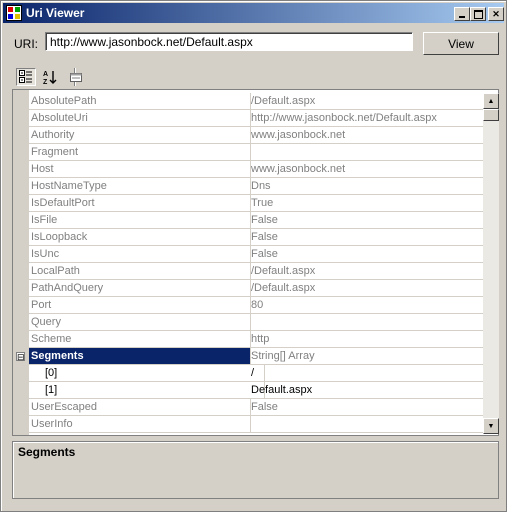 The height and width of the screenshot is (512, 507). Describe the element at coordinates (255, 77) in the screenshot. I see `property-grid-toolbar: A Z` at that location.